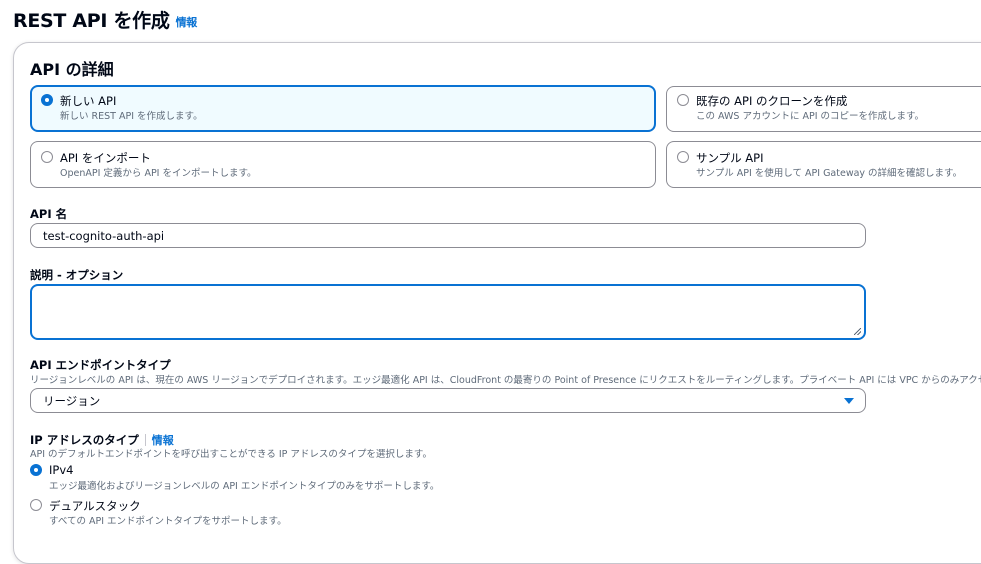 The image size is (981, 564). What do you see at coordinates (104, 235) in the screenshot?
I see `api-name-value: test-cognito-auth-api` at bounding box center [104, 235].